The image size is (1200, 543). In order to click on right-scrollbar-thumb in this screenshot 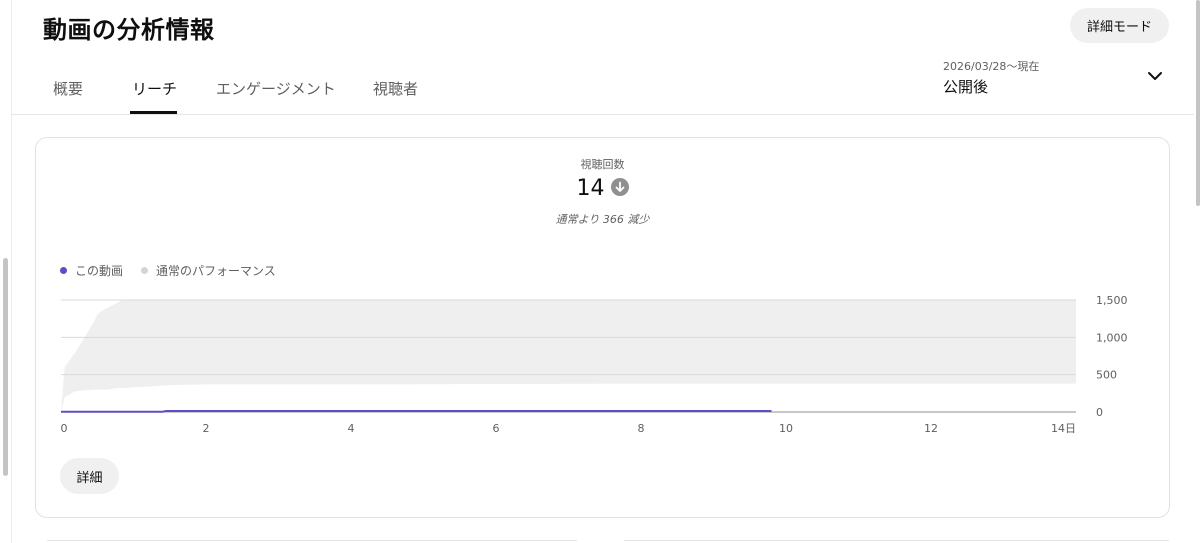, I will do `click(1198, 103)`.